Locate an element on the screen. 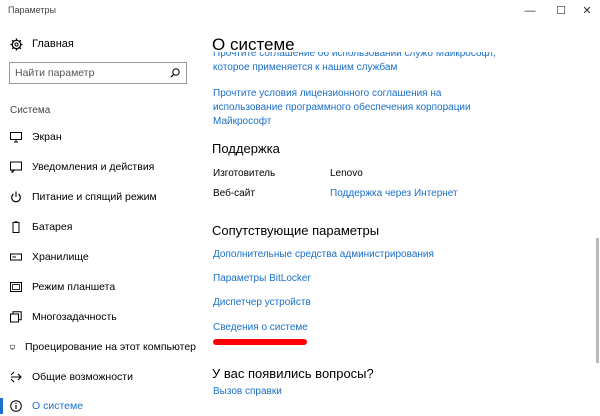  window-title: Параметры is located at coordinates (32, 10).